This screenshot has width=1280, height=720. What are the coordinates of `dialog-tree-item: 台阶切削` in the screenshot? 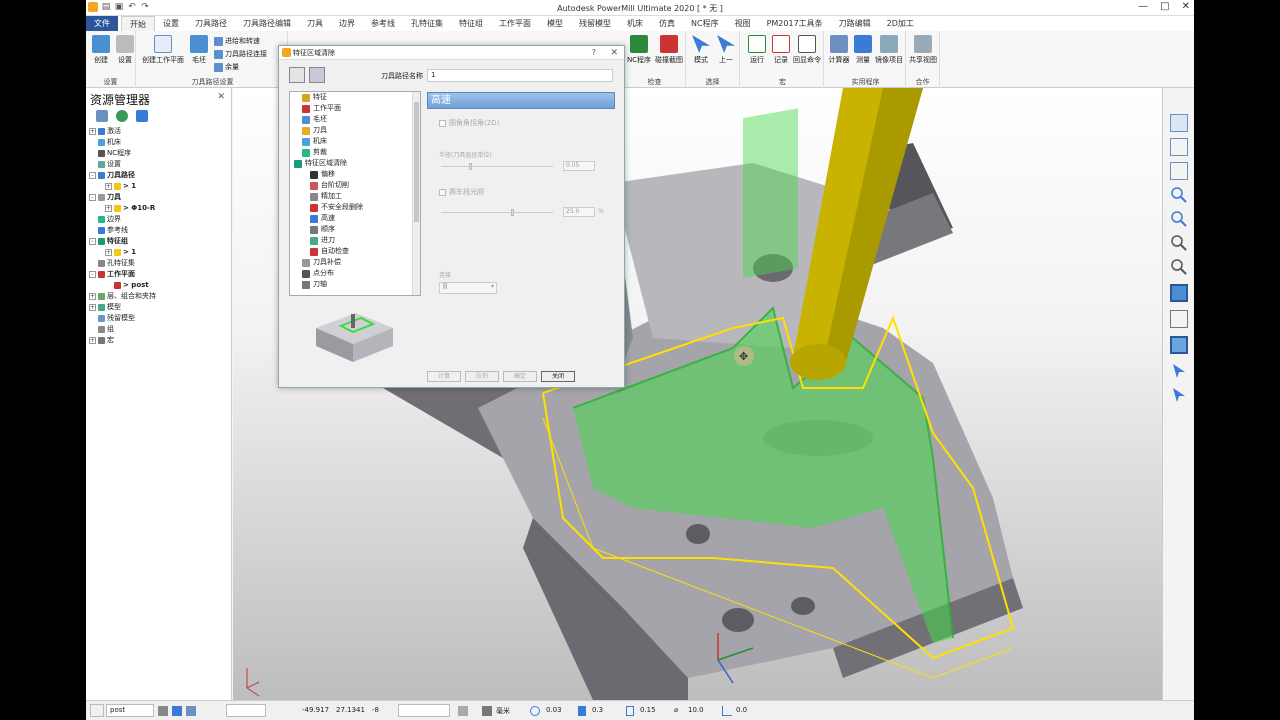 It's located at (355, 185).